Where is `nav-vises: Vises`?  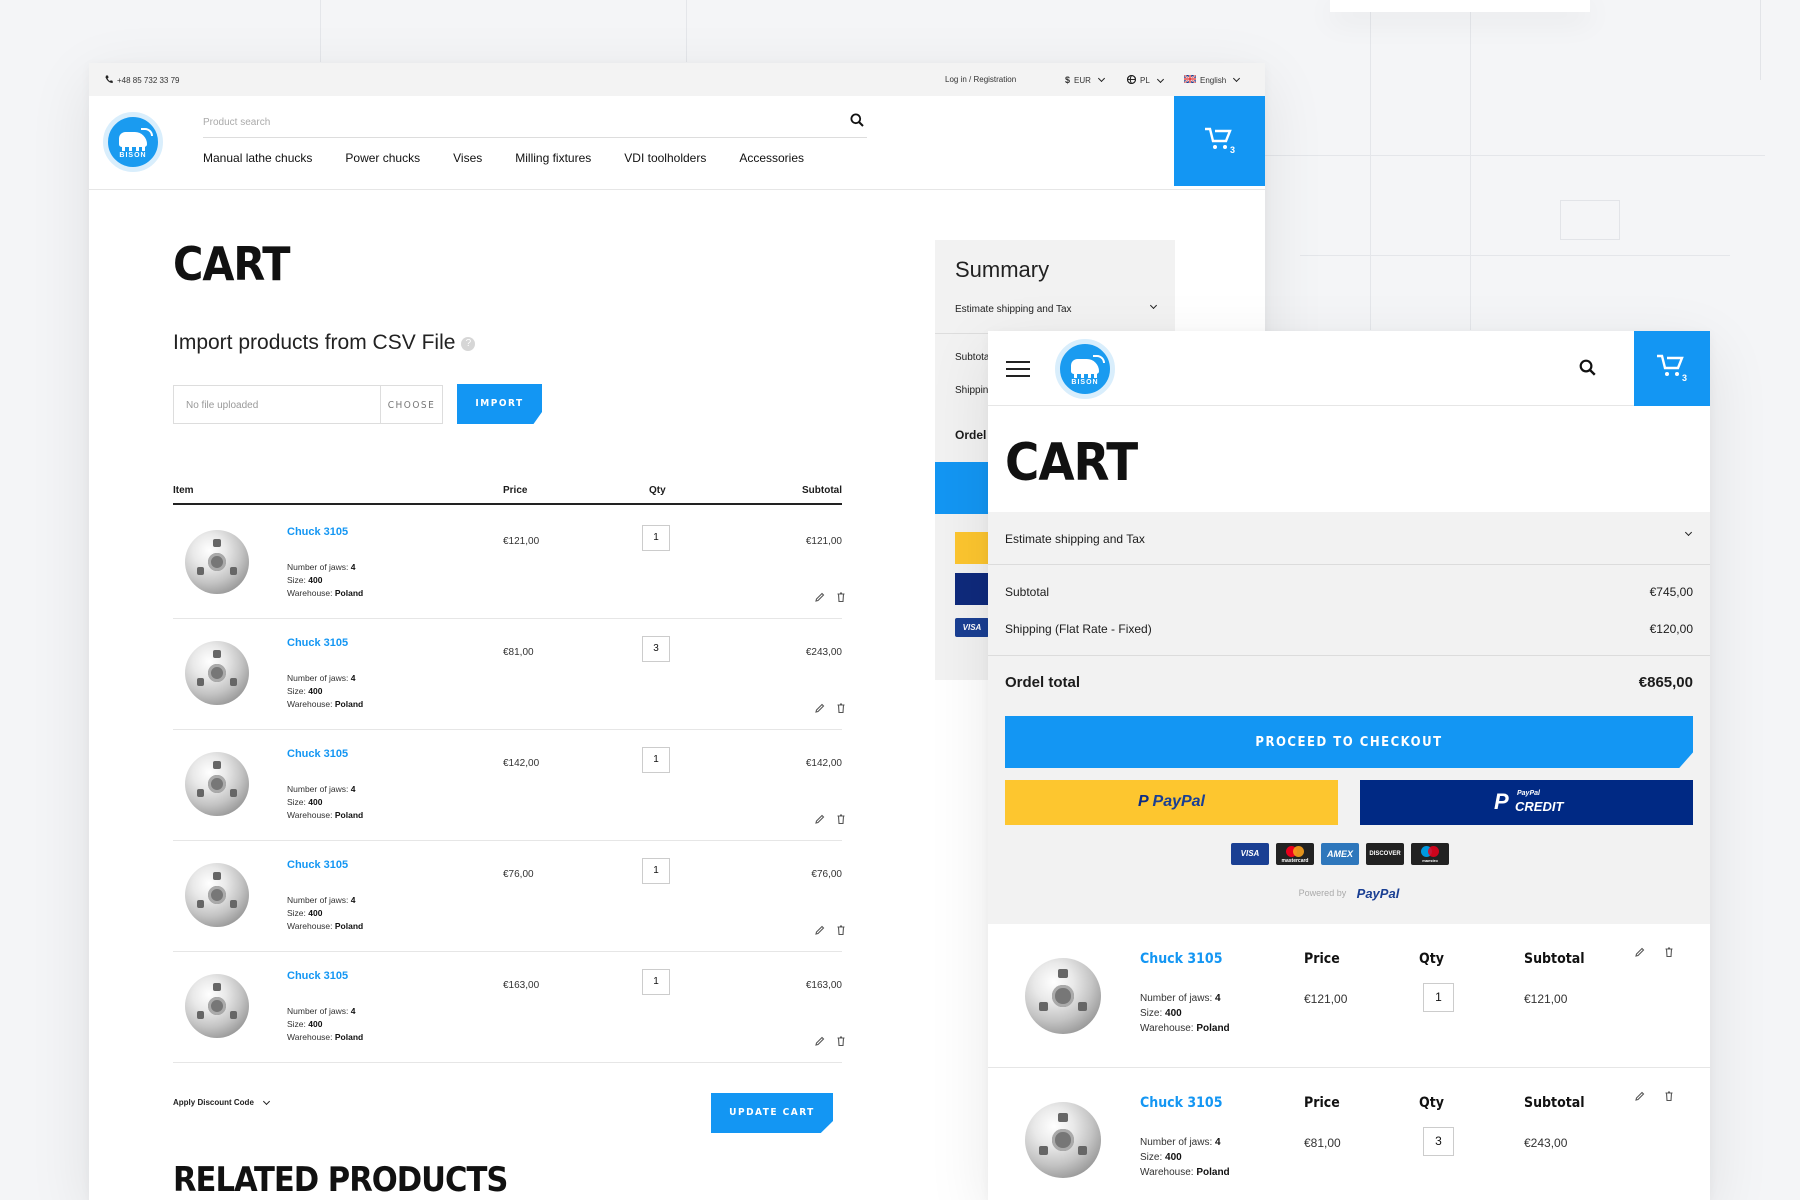 nav-vises: Vises is located at coordinates (467, 158).